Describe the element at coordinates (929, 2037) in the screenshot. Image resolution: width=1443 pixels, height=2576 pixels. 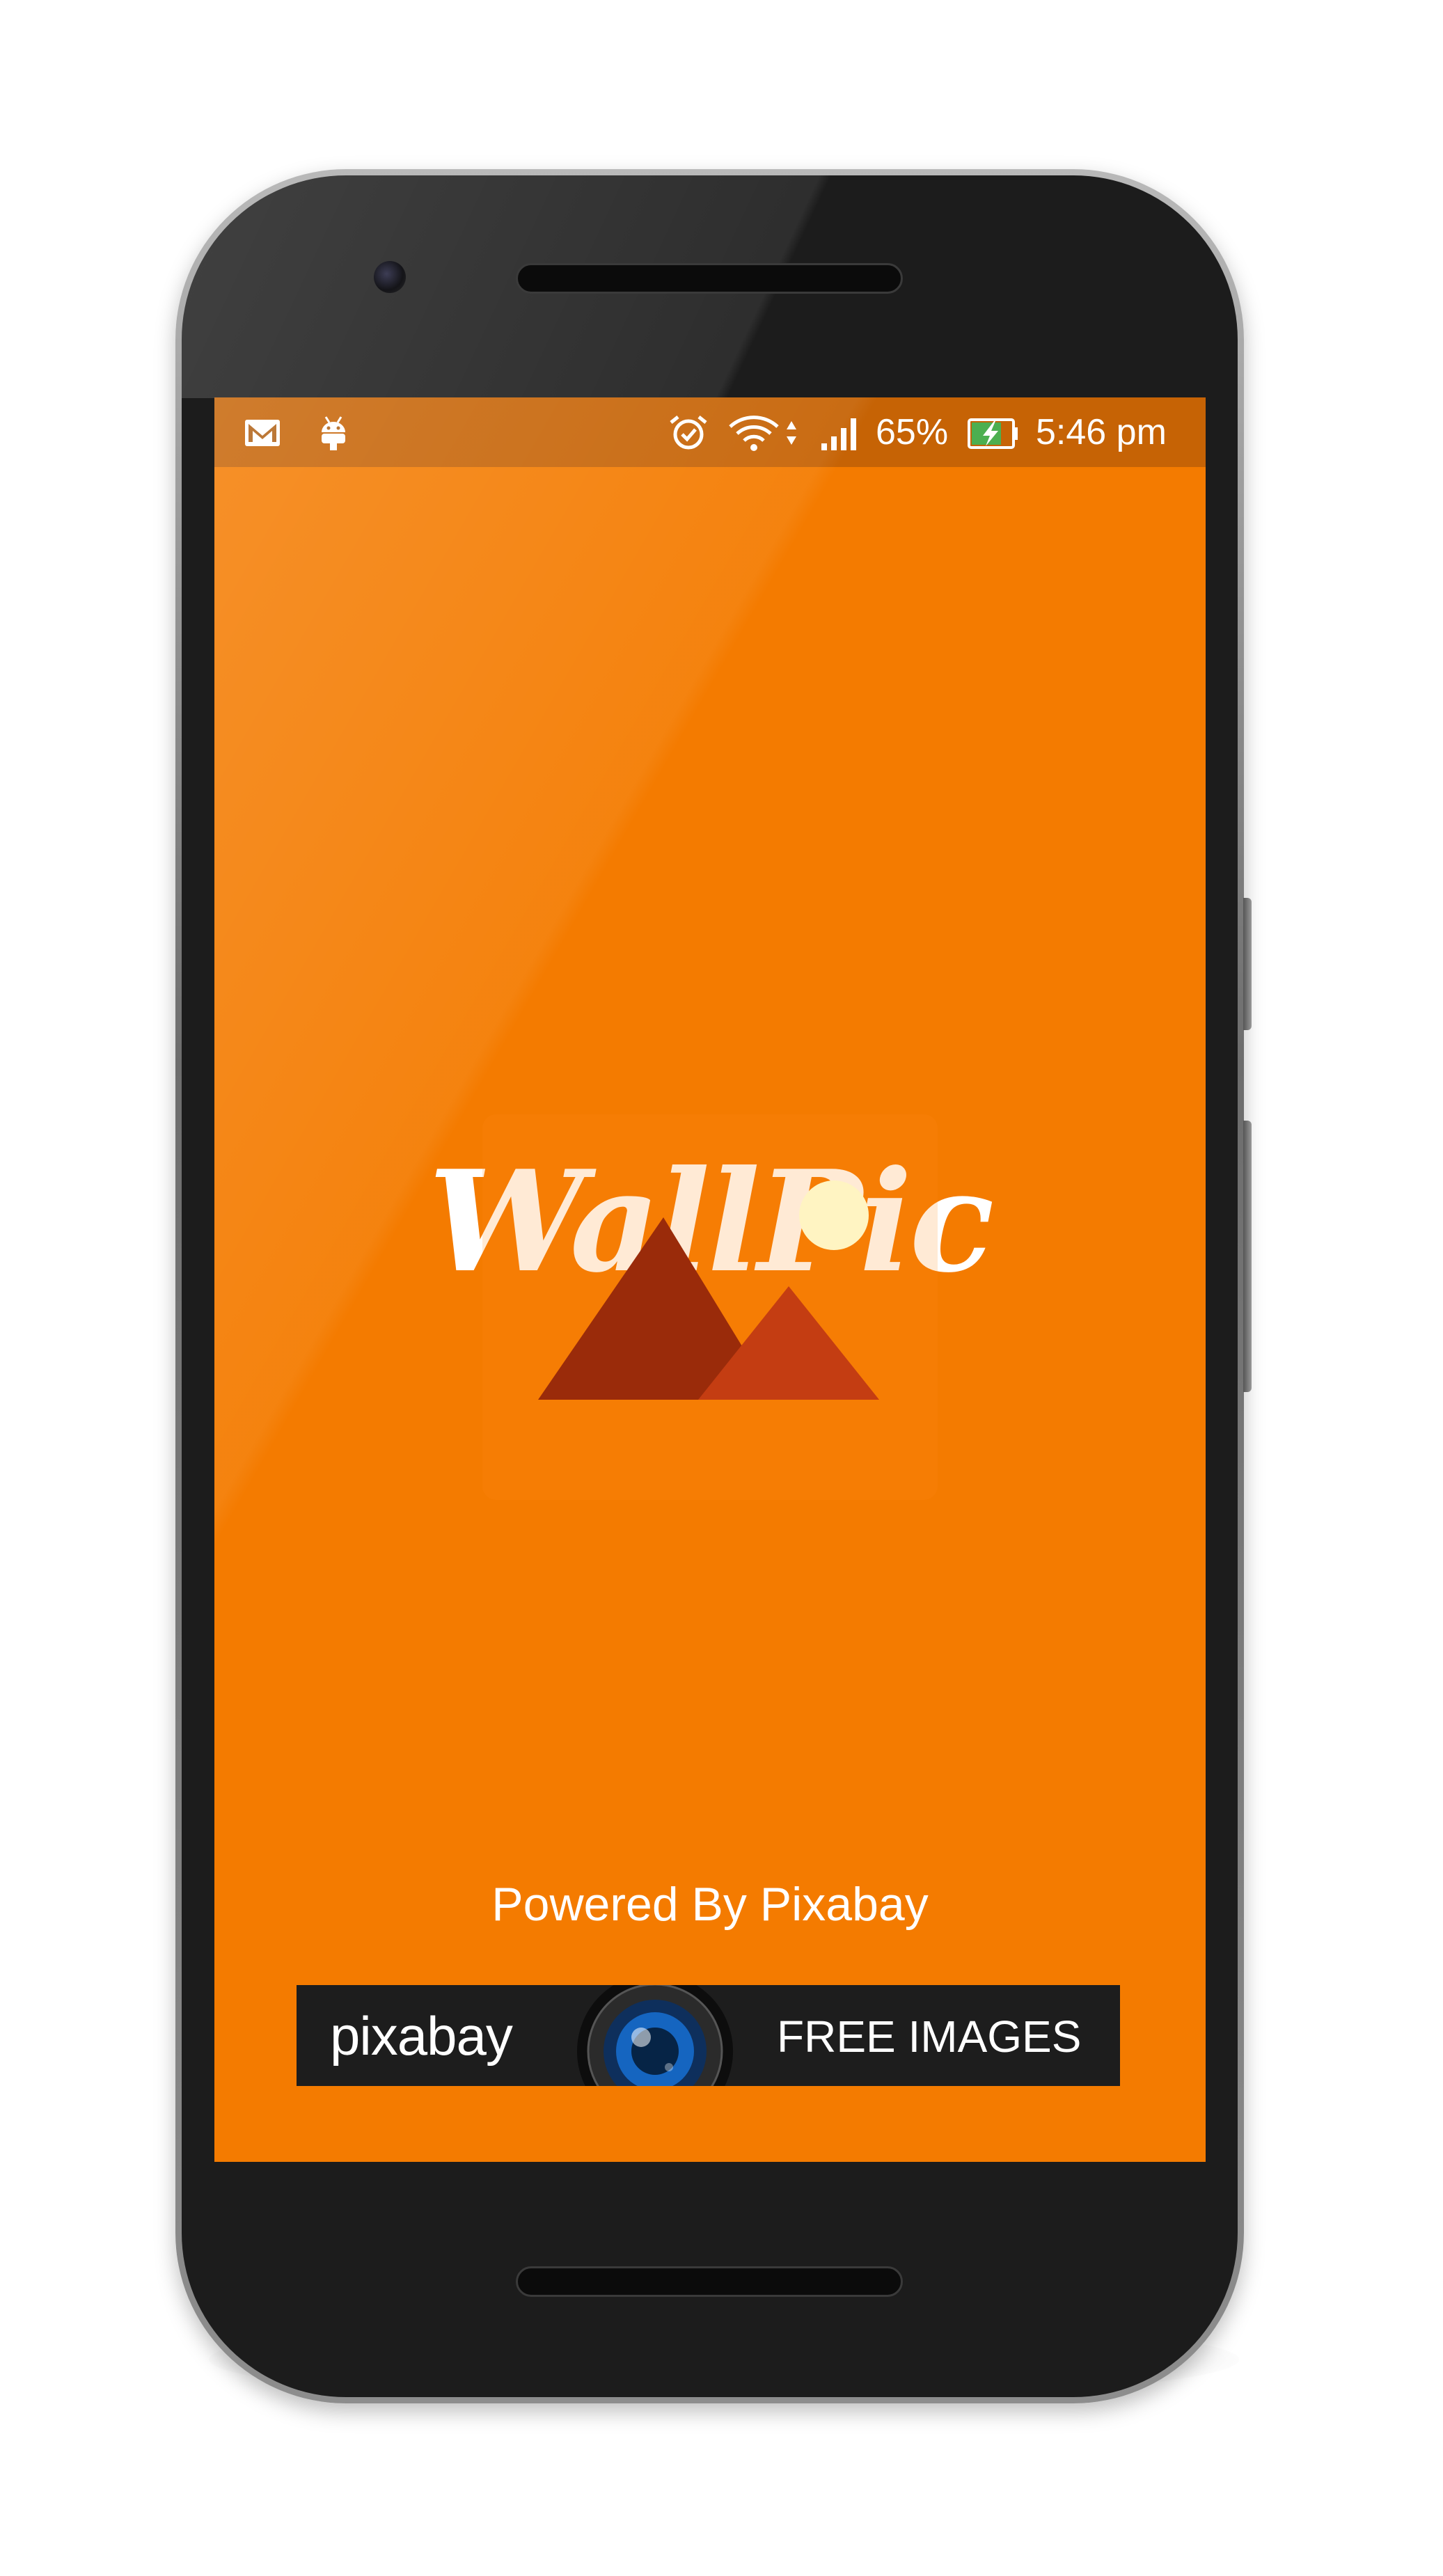
I see `free-images-text: FREE IMAGES` at that location.